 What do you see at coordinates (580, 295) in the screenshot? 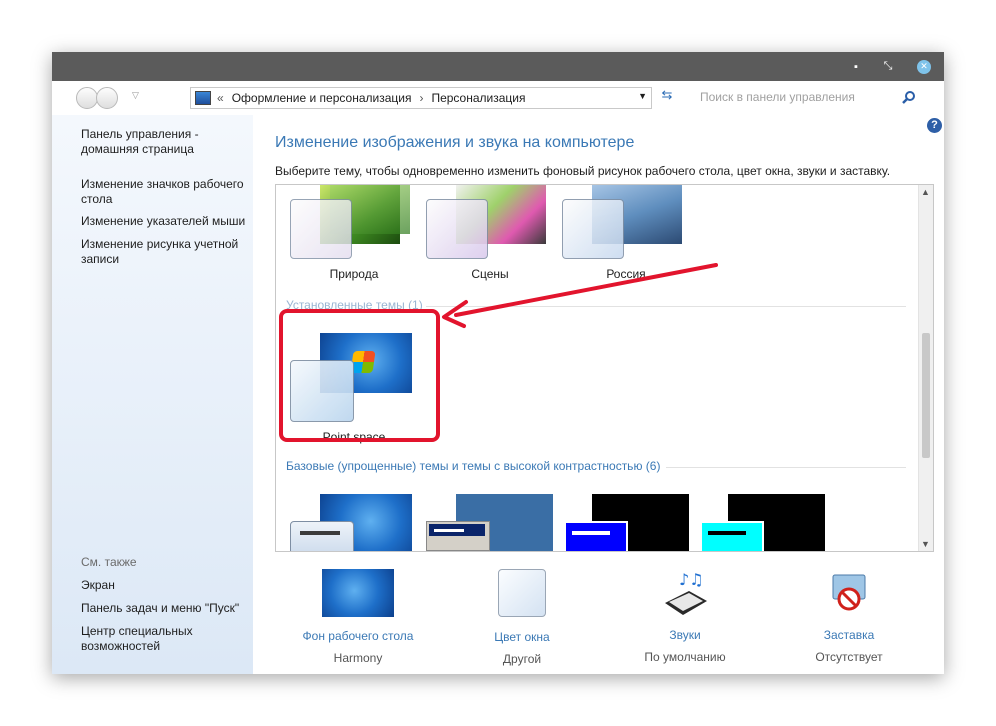
I see `annotation-arrow` at bounding box center [580, 295].